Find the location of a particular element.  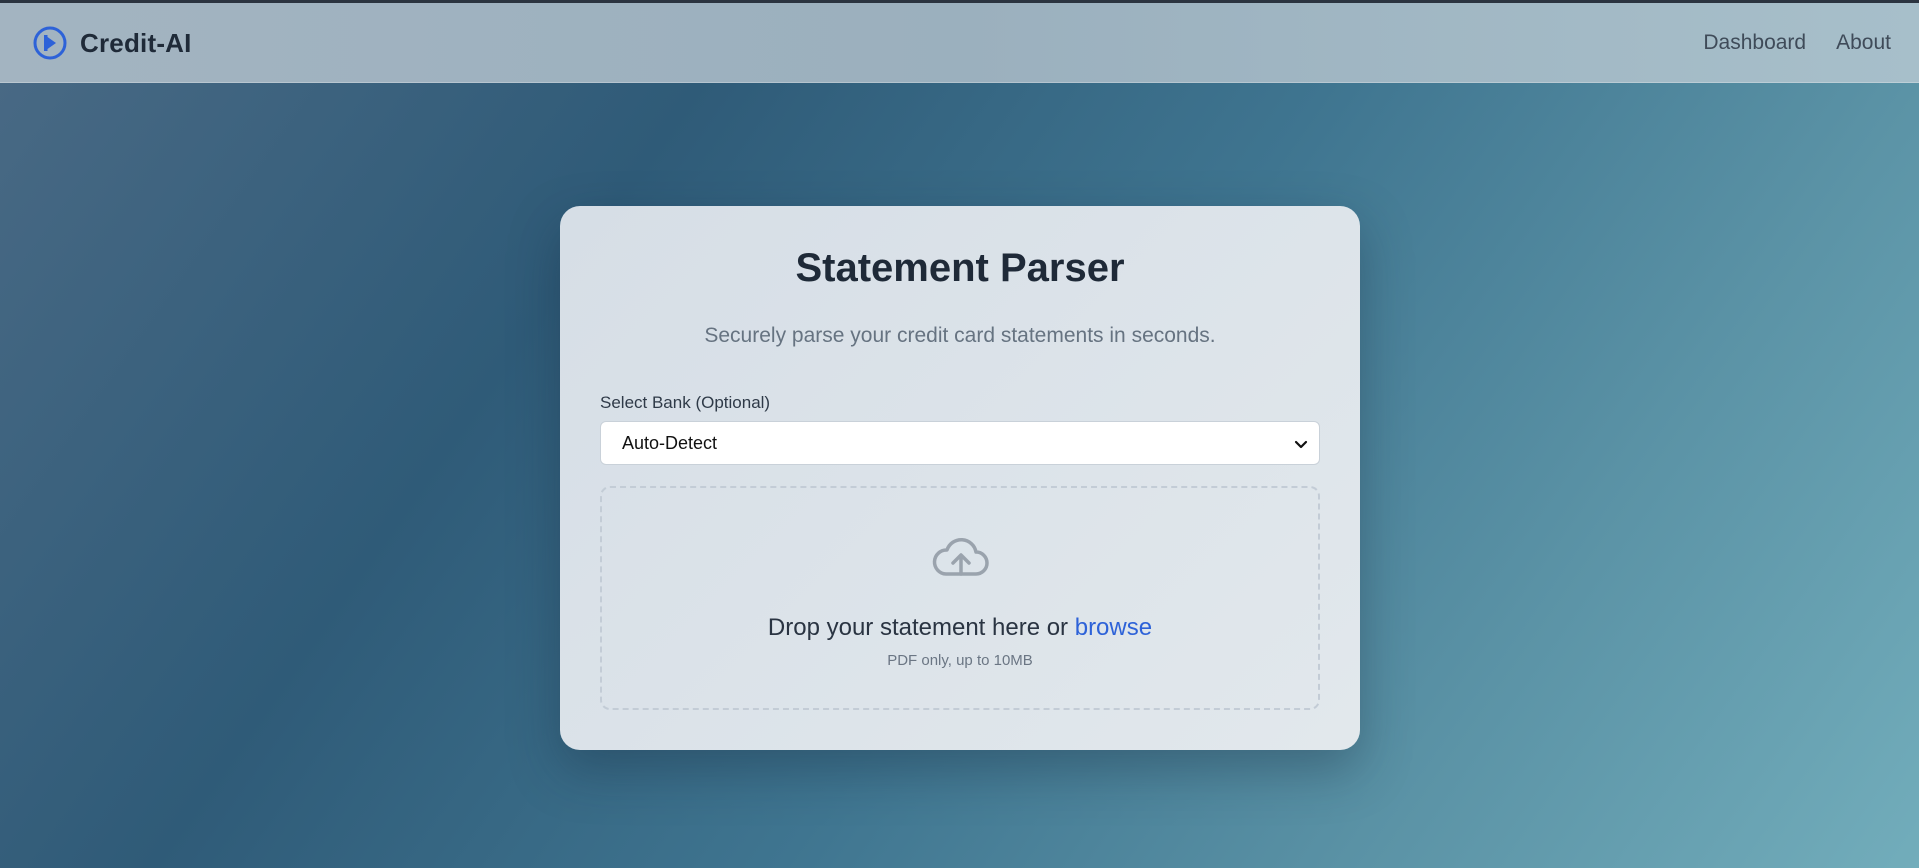

dropzone-prompt: Drop your statement here or is located at coordinates (921, 627).